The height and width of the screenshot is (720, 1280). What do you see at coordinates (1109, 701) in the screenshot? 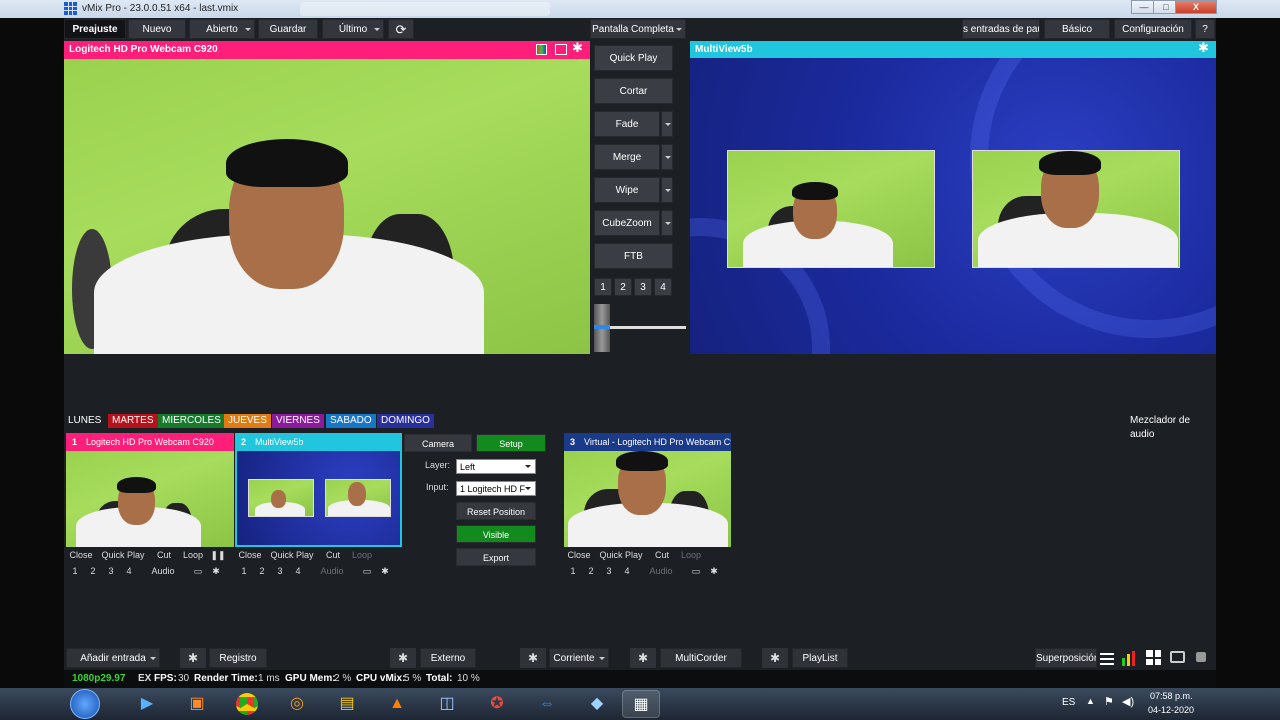
I see `flag-icon: ⚑` at bounding box center [1109, 701].